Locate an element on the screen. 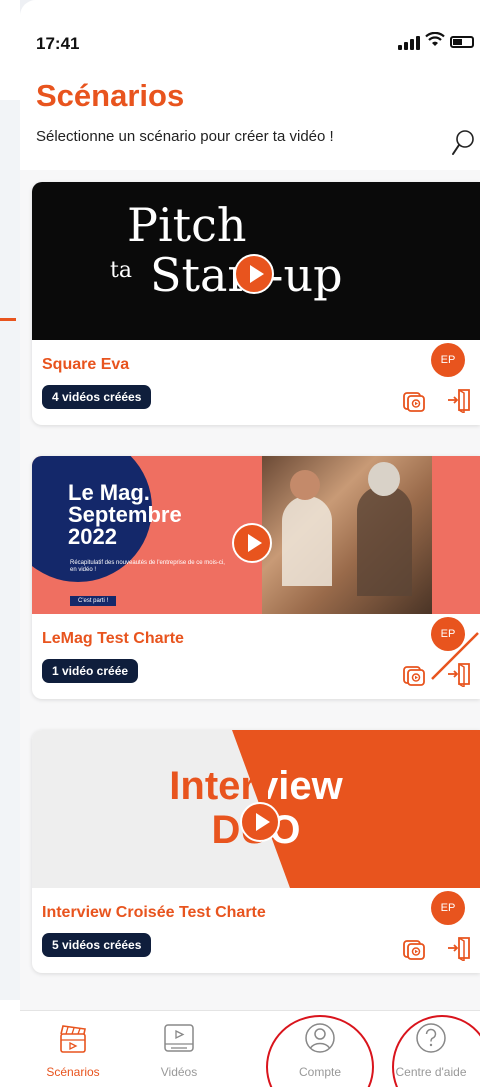 The width and height of the screenshot is (480, 1087). status-time: 17:41 is located at coordinates (58, 43).